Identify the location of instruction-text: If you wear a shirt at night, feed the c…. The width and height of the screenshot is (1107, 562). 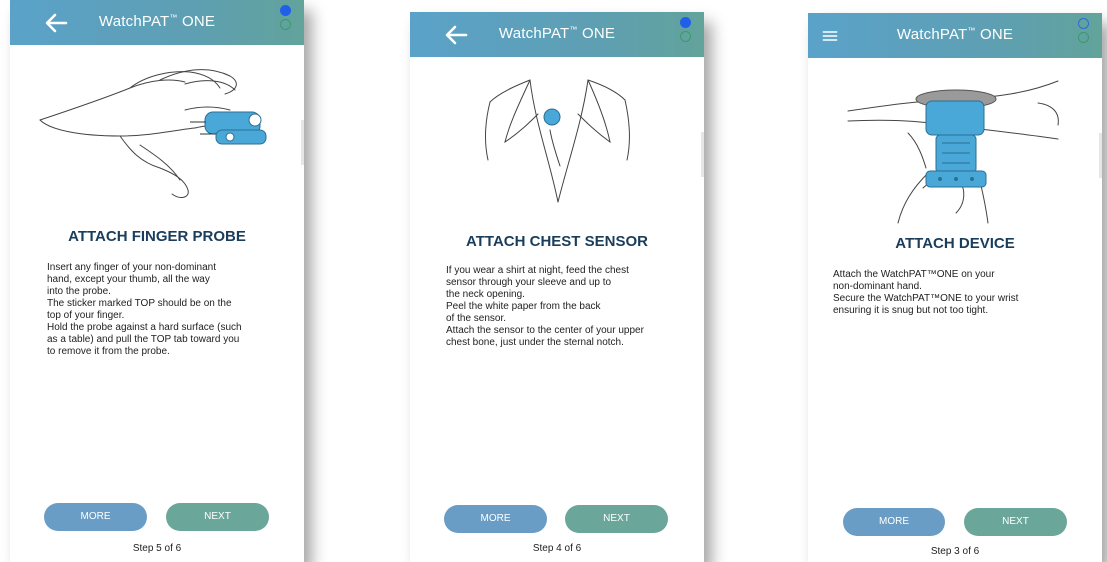
(568, 307).